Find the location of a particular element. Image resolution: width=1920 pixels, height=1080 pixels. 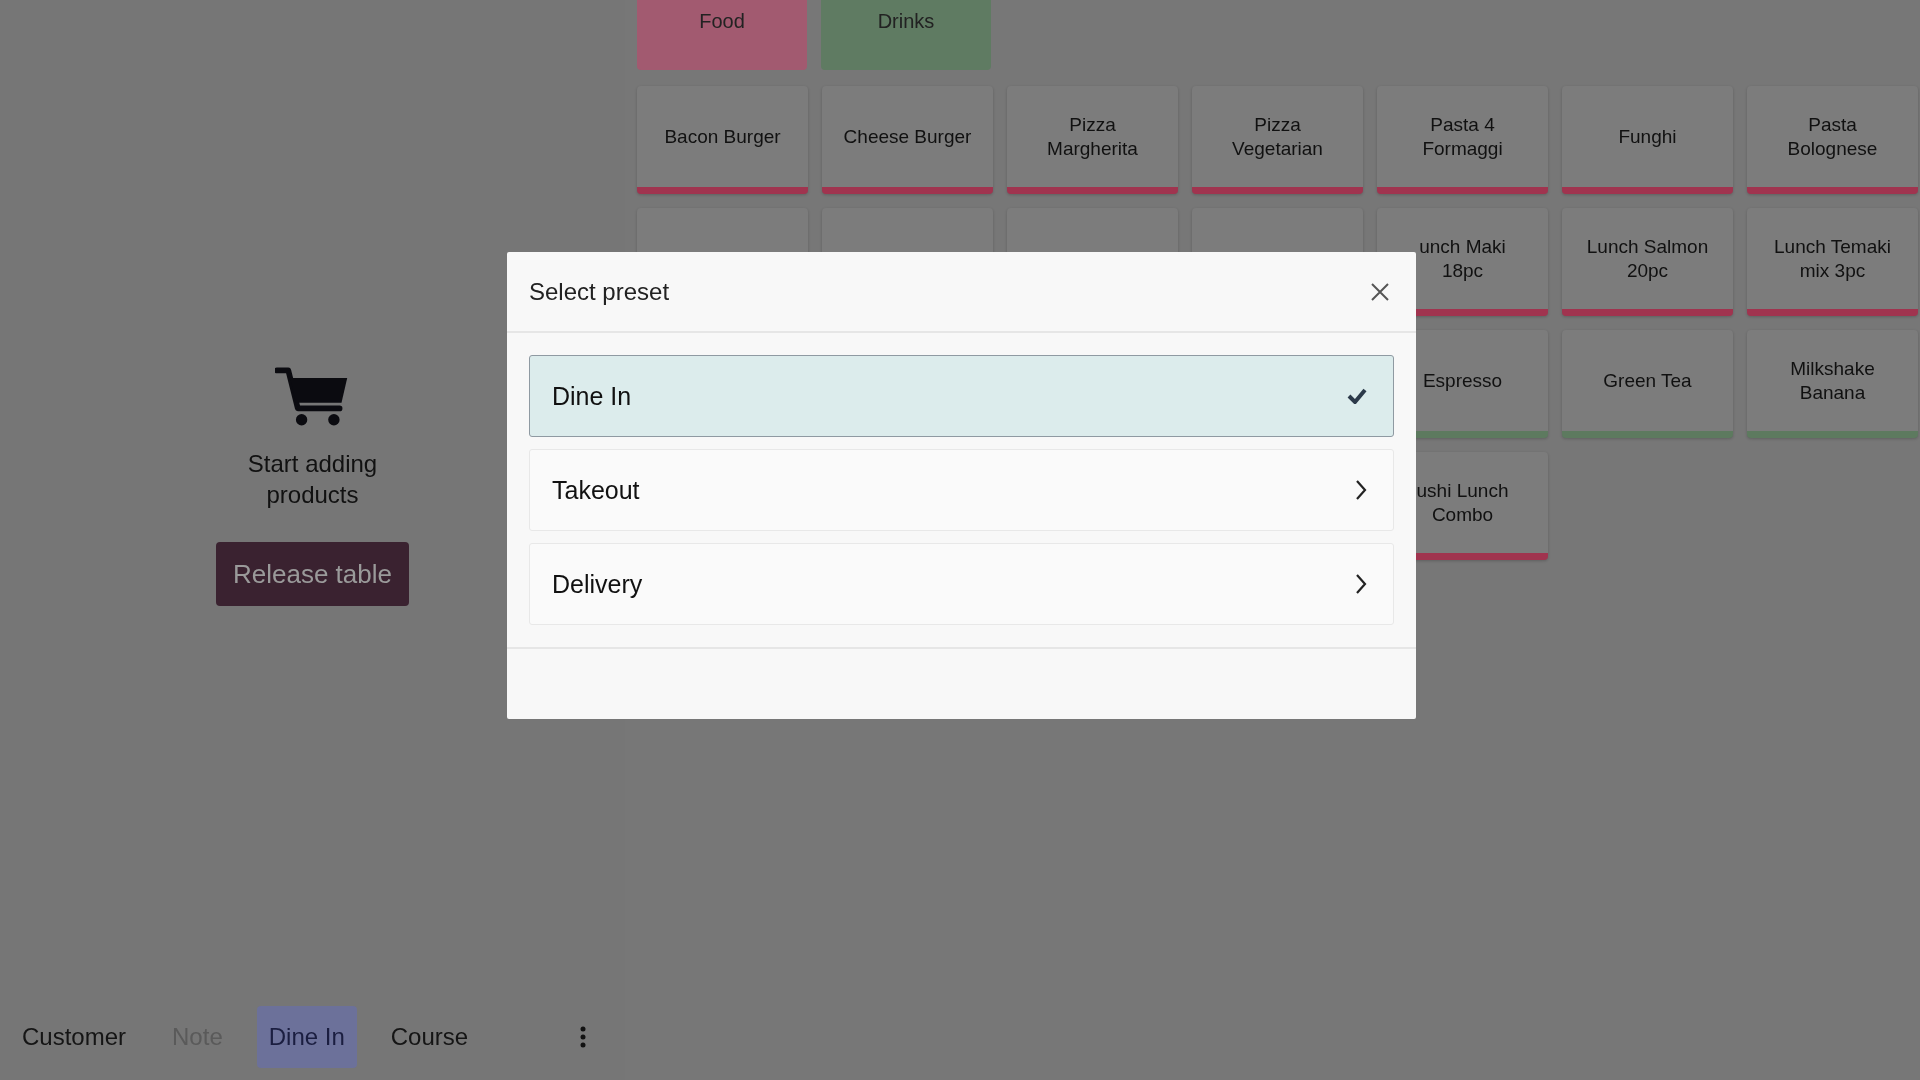

category-tab: Food is located at coordinates (722, 35).